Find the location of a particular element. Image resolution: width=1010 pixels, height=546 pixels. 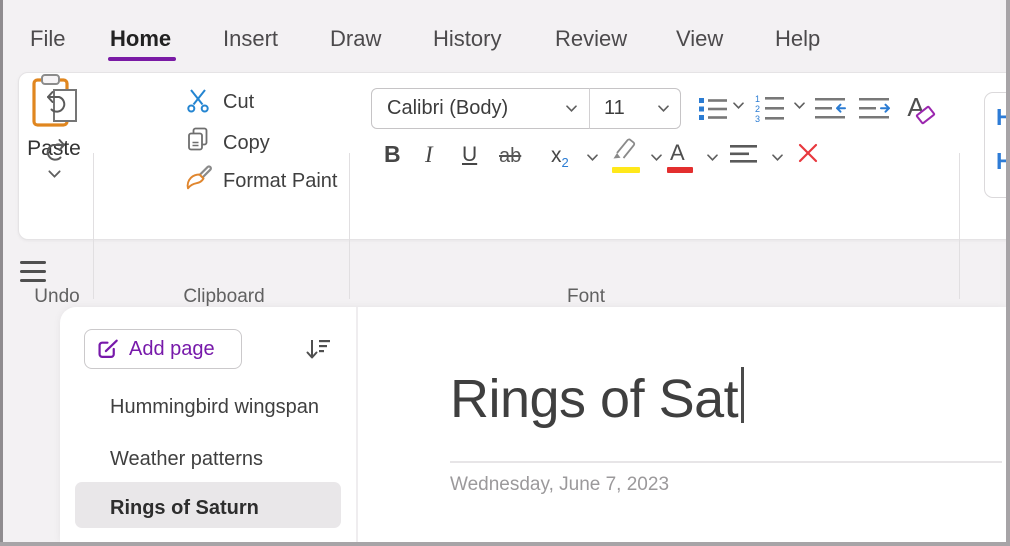

numbered-list-icon: 1 2 3 is located at coordinates (769, 108).